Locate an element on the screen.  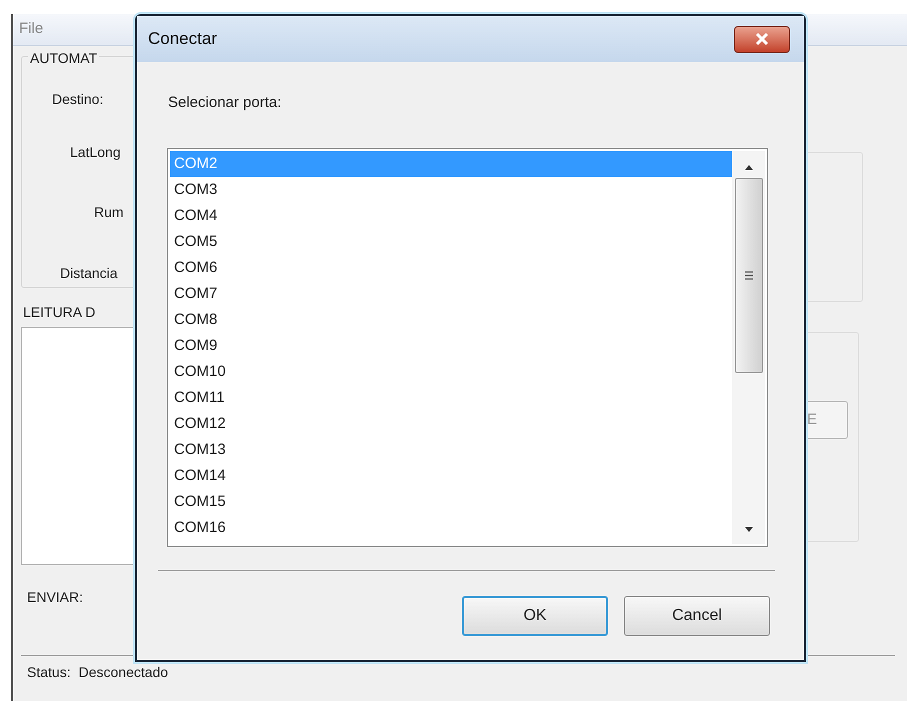
close-icon is located at coordinates (762, 39).